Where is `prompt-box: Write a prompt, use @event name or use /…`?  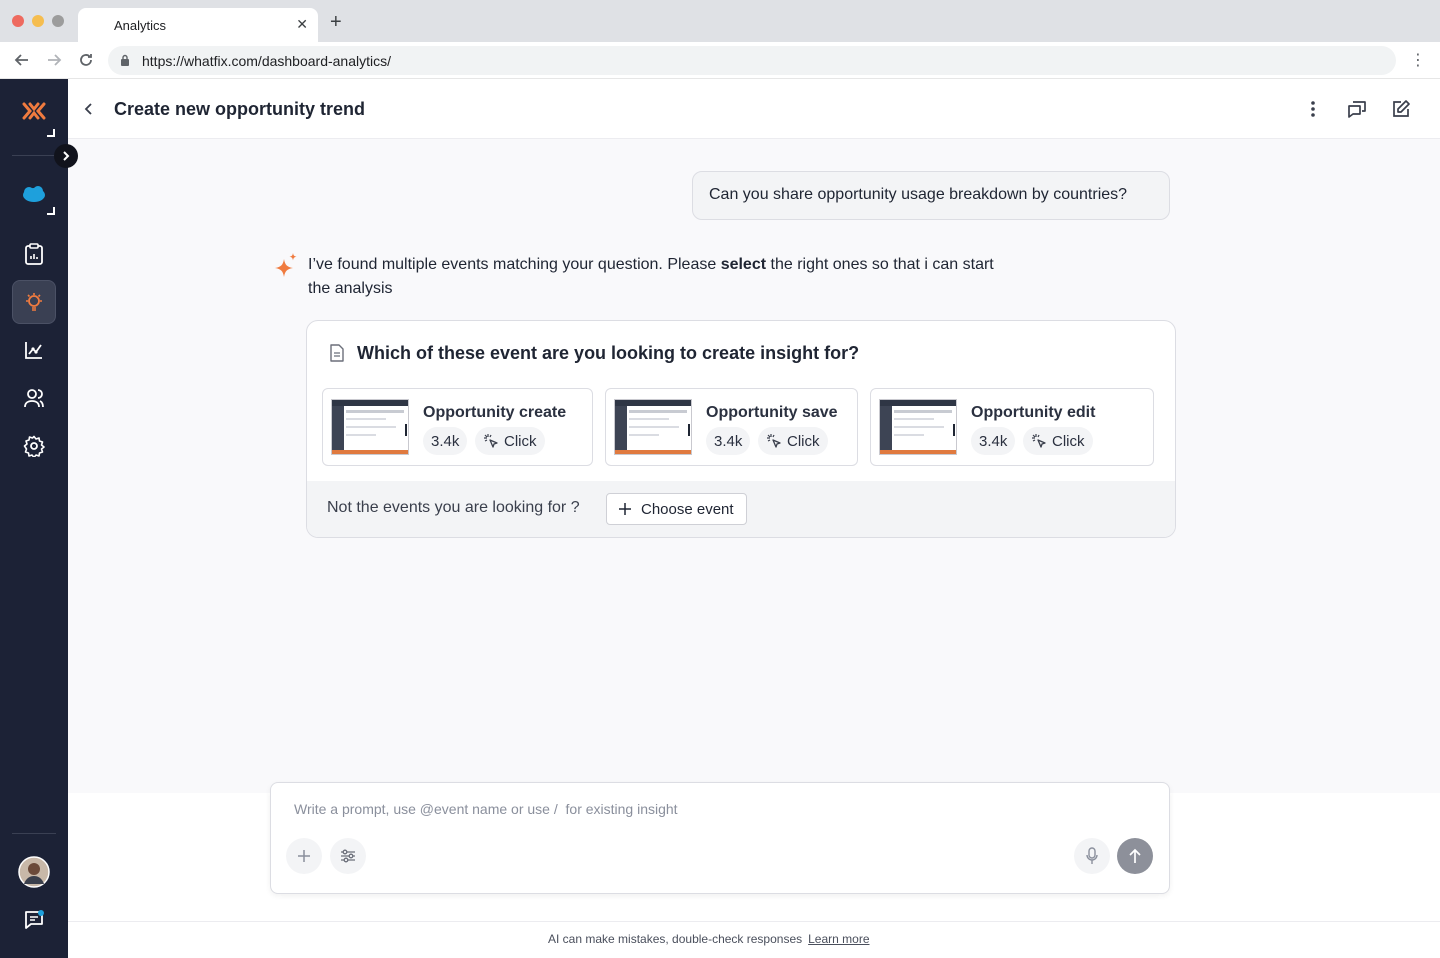
prompt-box: Write a prompt, use @event name or use /… is located at coordinates (720, 838).